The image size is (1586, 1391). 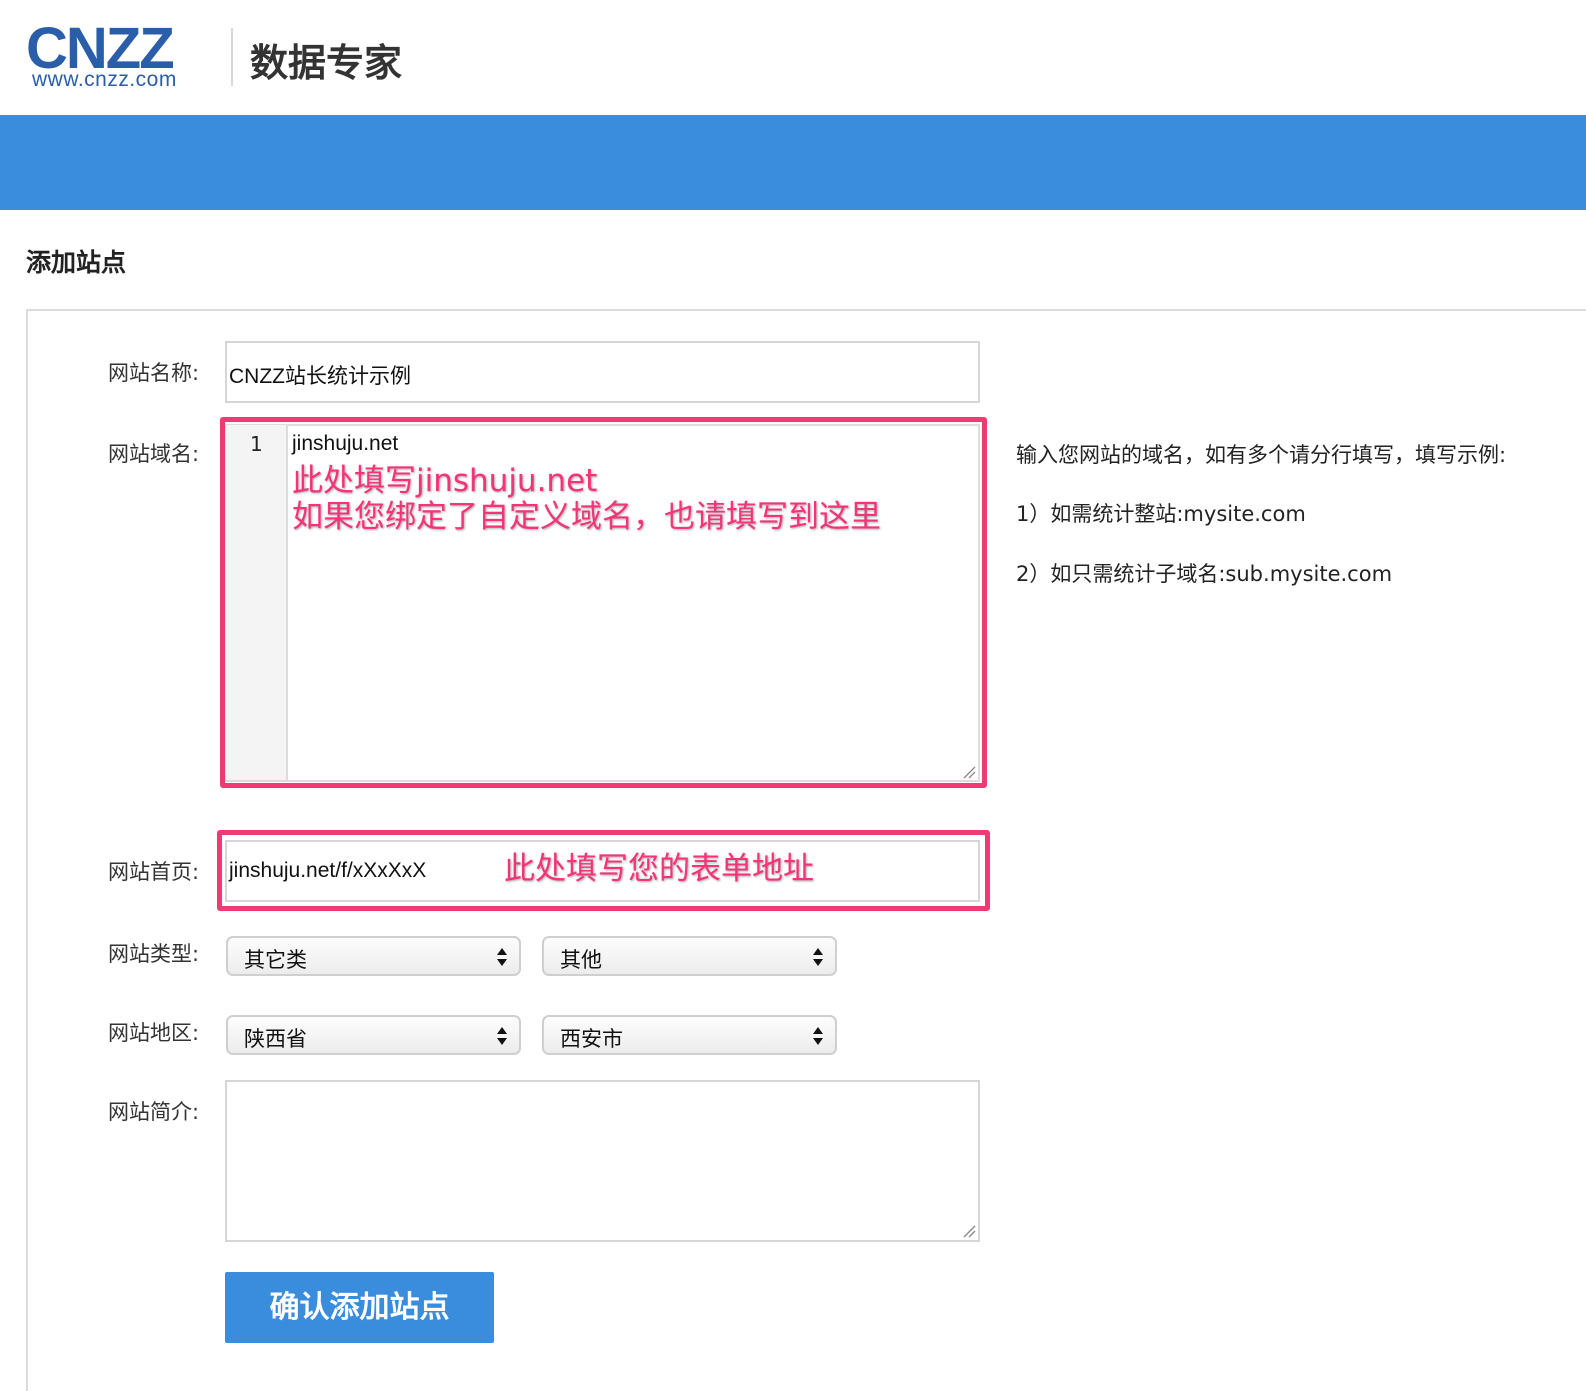 I want to click on type-select: 其它类, so click(x=373, y=956).